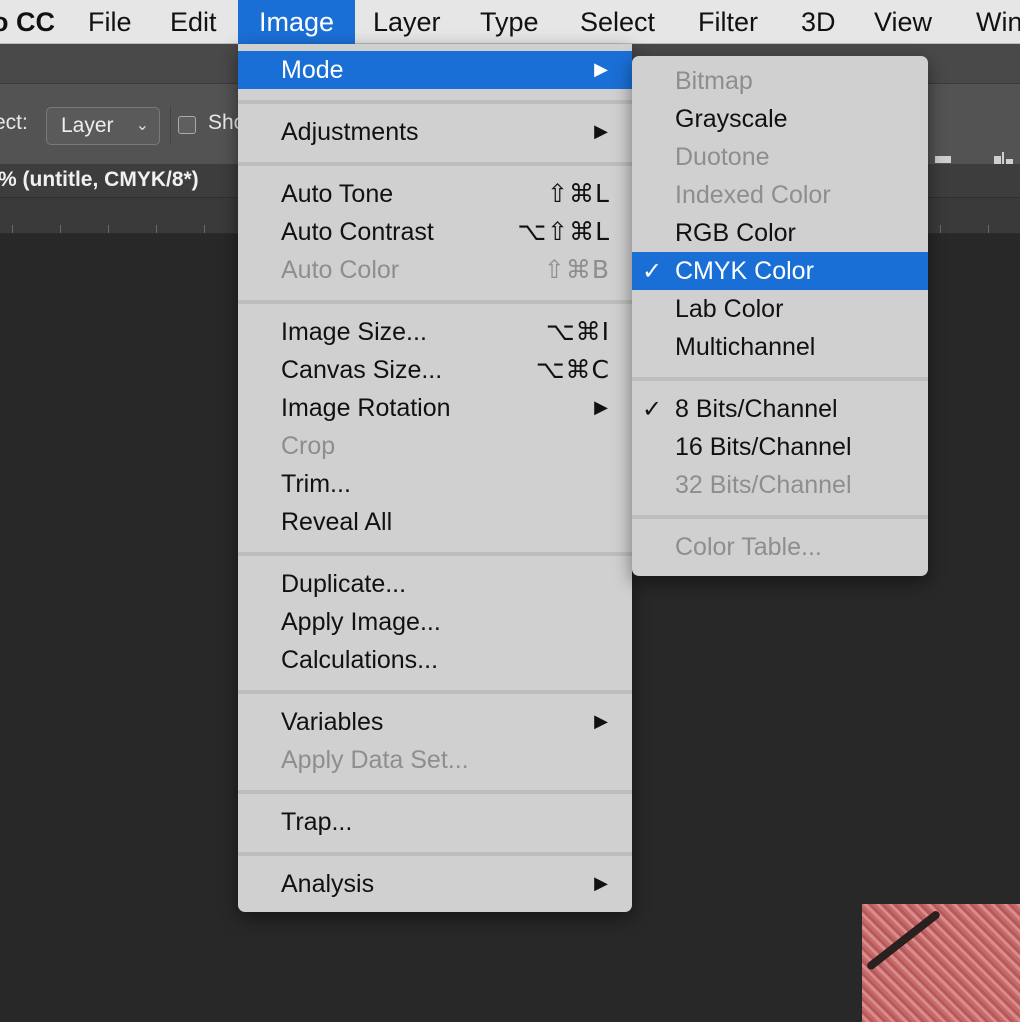 The image size is (1020, 1022). I want to click on menu-item-image-size: Image Size... ⌥⌘I, so click(435, 332).